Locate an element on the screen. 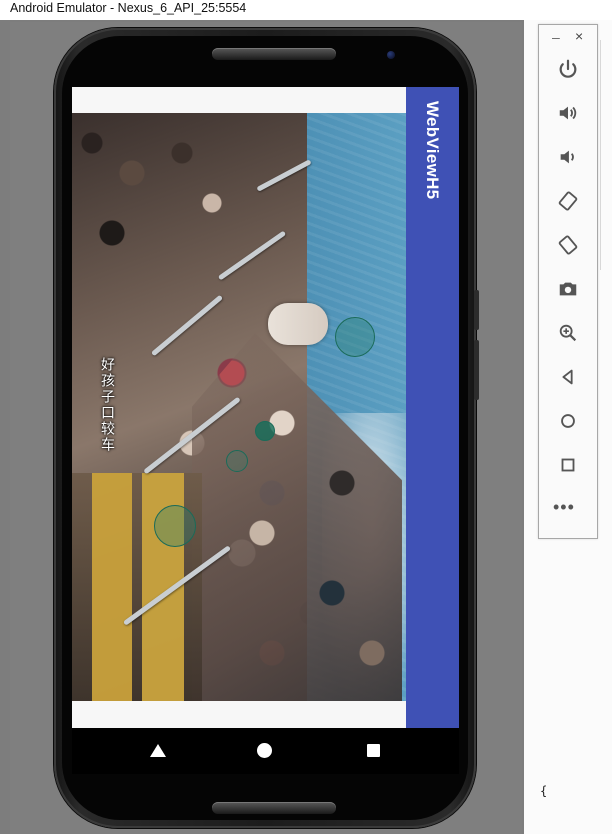 The width and height of the screenshot is (612, 834). power-icon is located at coordinates (568, 69).